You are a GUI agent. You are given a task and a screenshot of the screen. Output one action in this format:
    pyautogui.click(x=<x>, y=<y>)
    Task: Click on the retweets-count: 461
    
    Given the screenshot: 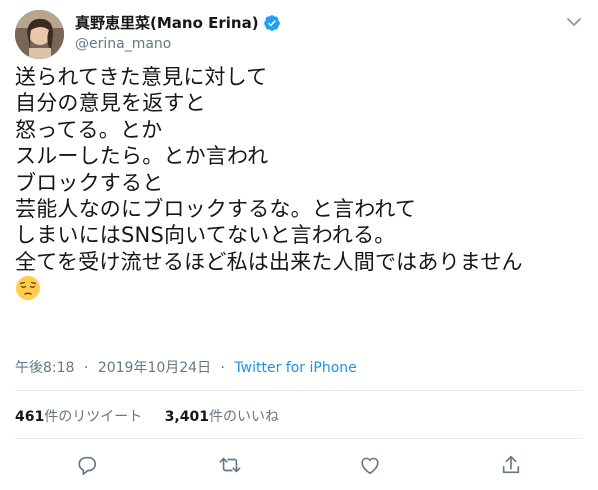 What is the action you would take?
    pyautogui.click(x=30, y=417)
    